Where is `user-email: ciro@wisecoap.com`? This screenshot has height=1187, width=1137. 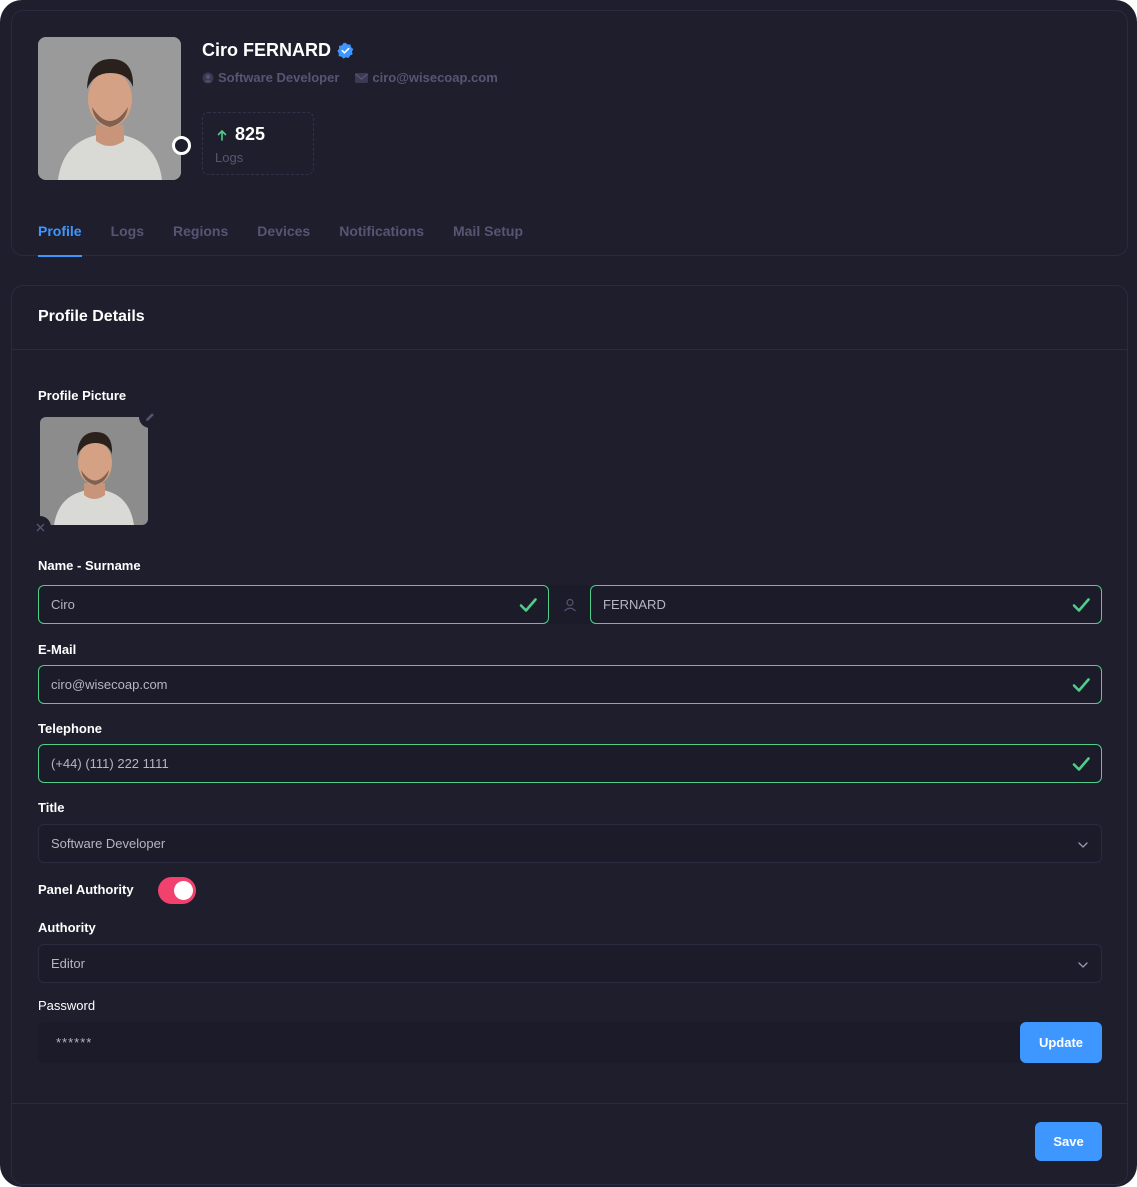
user-email: ciro@wisecoap.com is located at coordinates (426, 77).